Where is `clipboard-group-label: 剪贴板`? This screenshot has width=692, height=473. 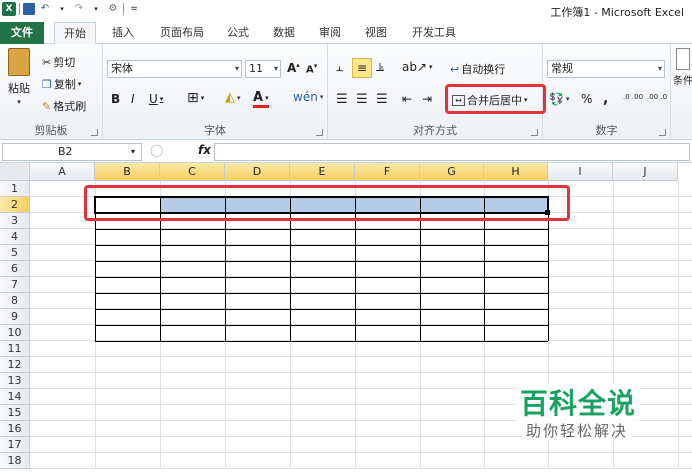 clipboard-group-label: 剪贴板 is located at coordinates (51, 130).